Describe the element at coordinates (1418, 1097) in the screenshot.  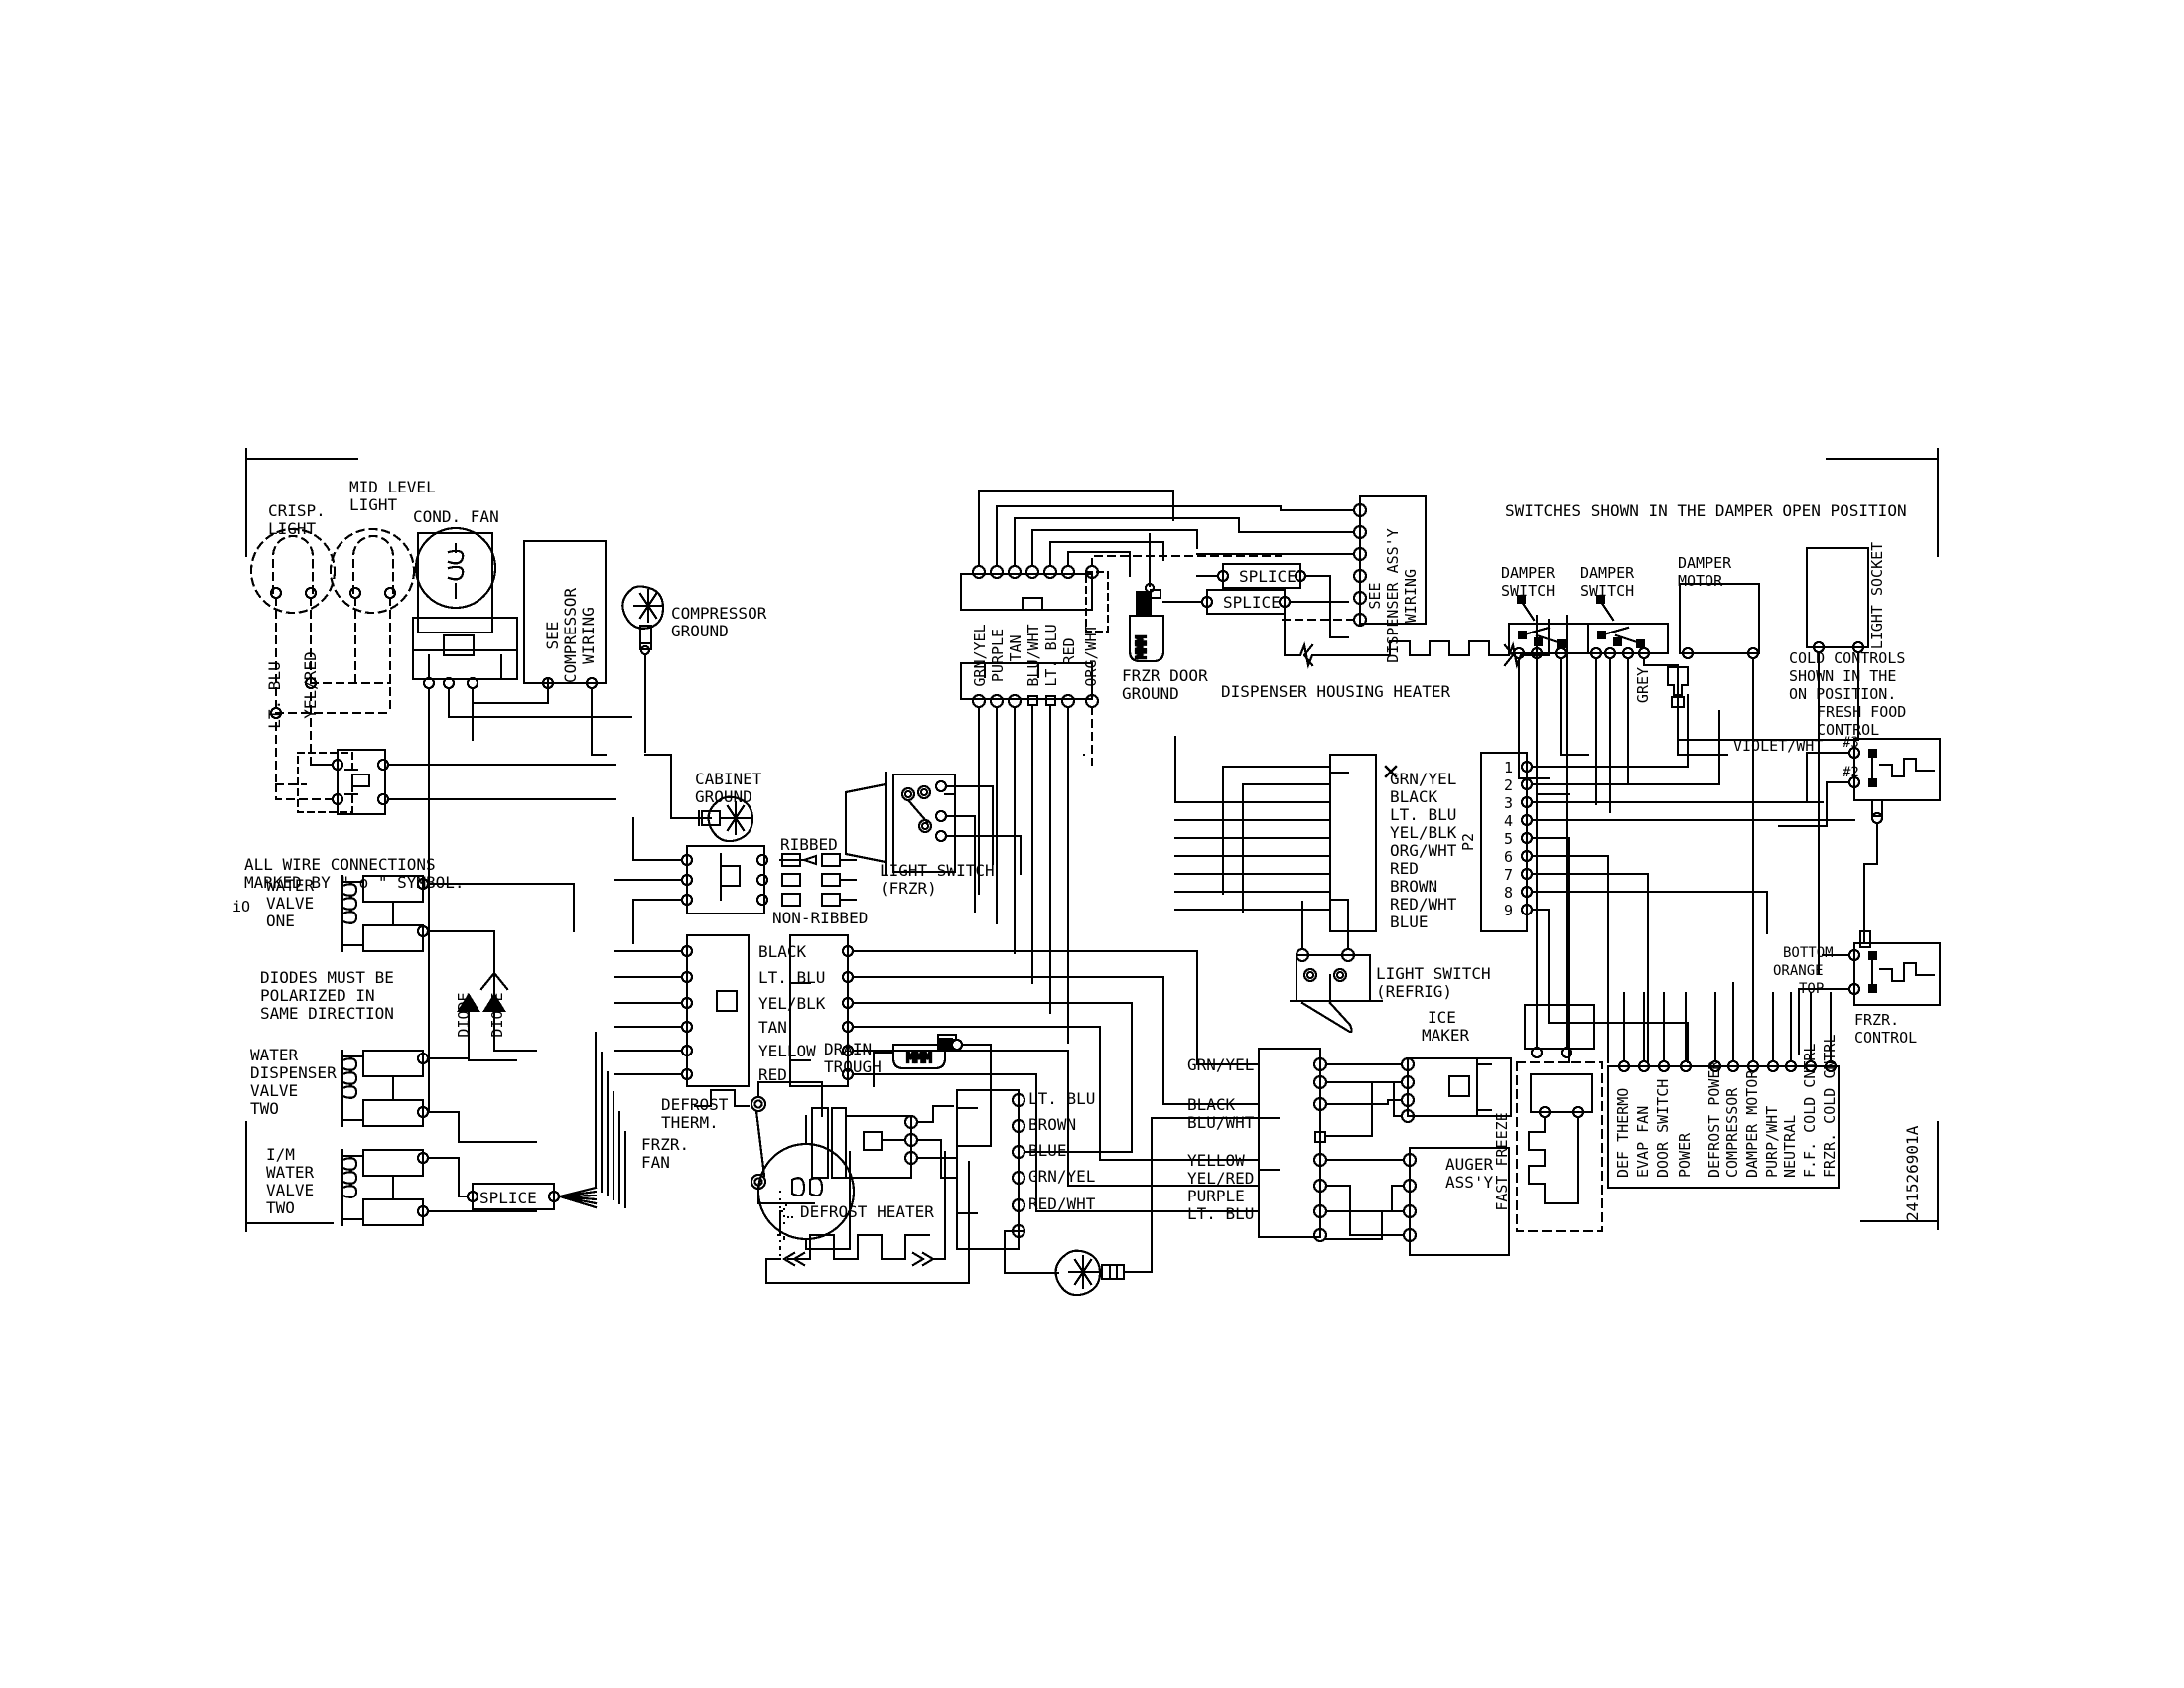
I see `ice-maker-box` at that location.